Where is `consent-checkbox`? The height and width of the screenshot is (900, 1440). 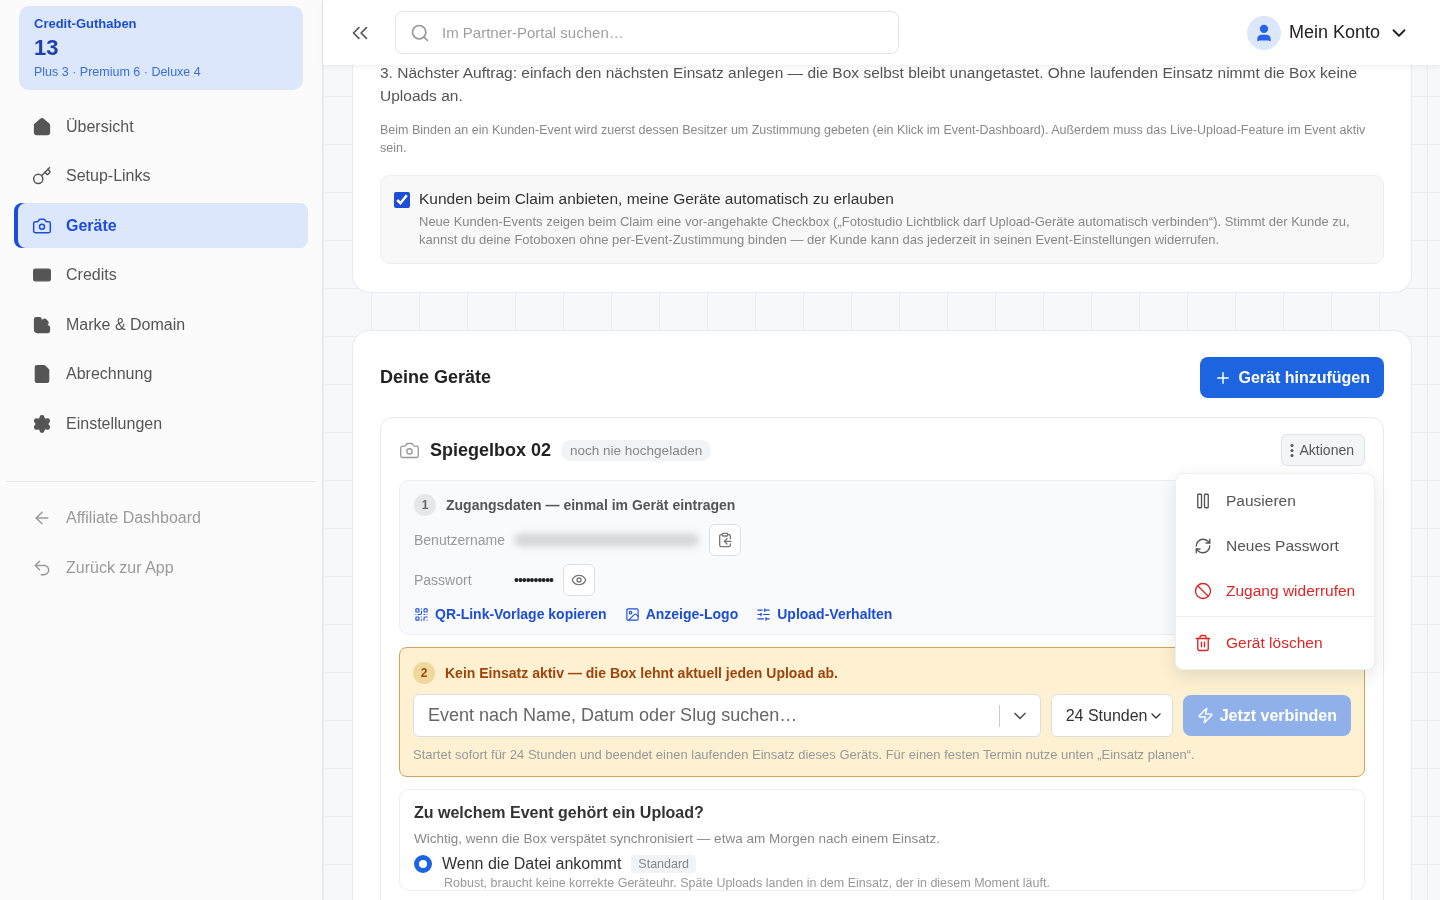
consent-checkbox is located at coordinates (402, 200).